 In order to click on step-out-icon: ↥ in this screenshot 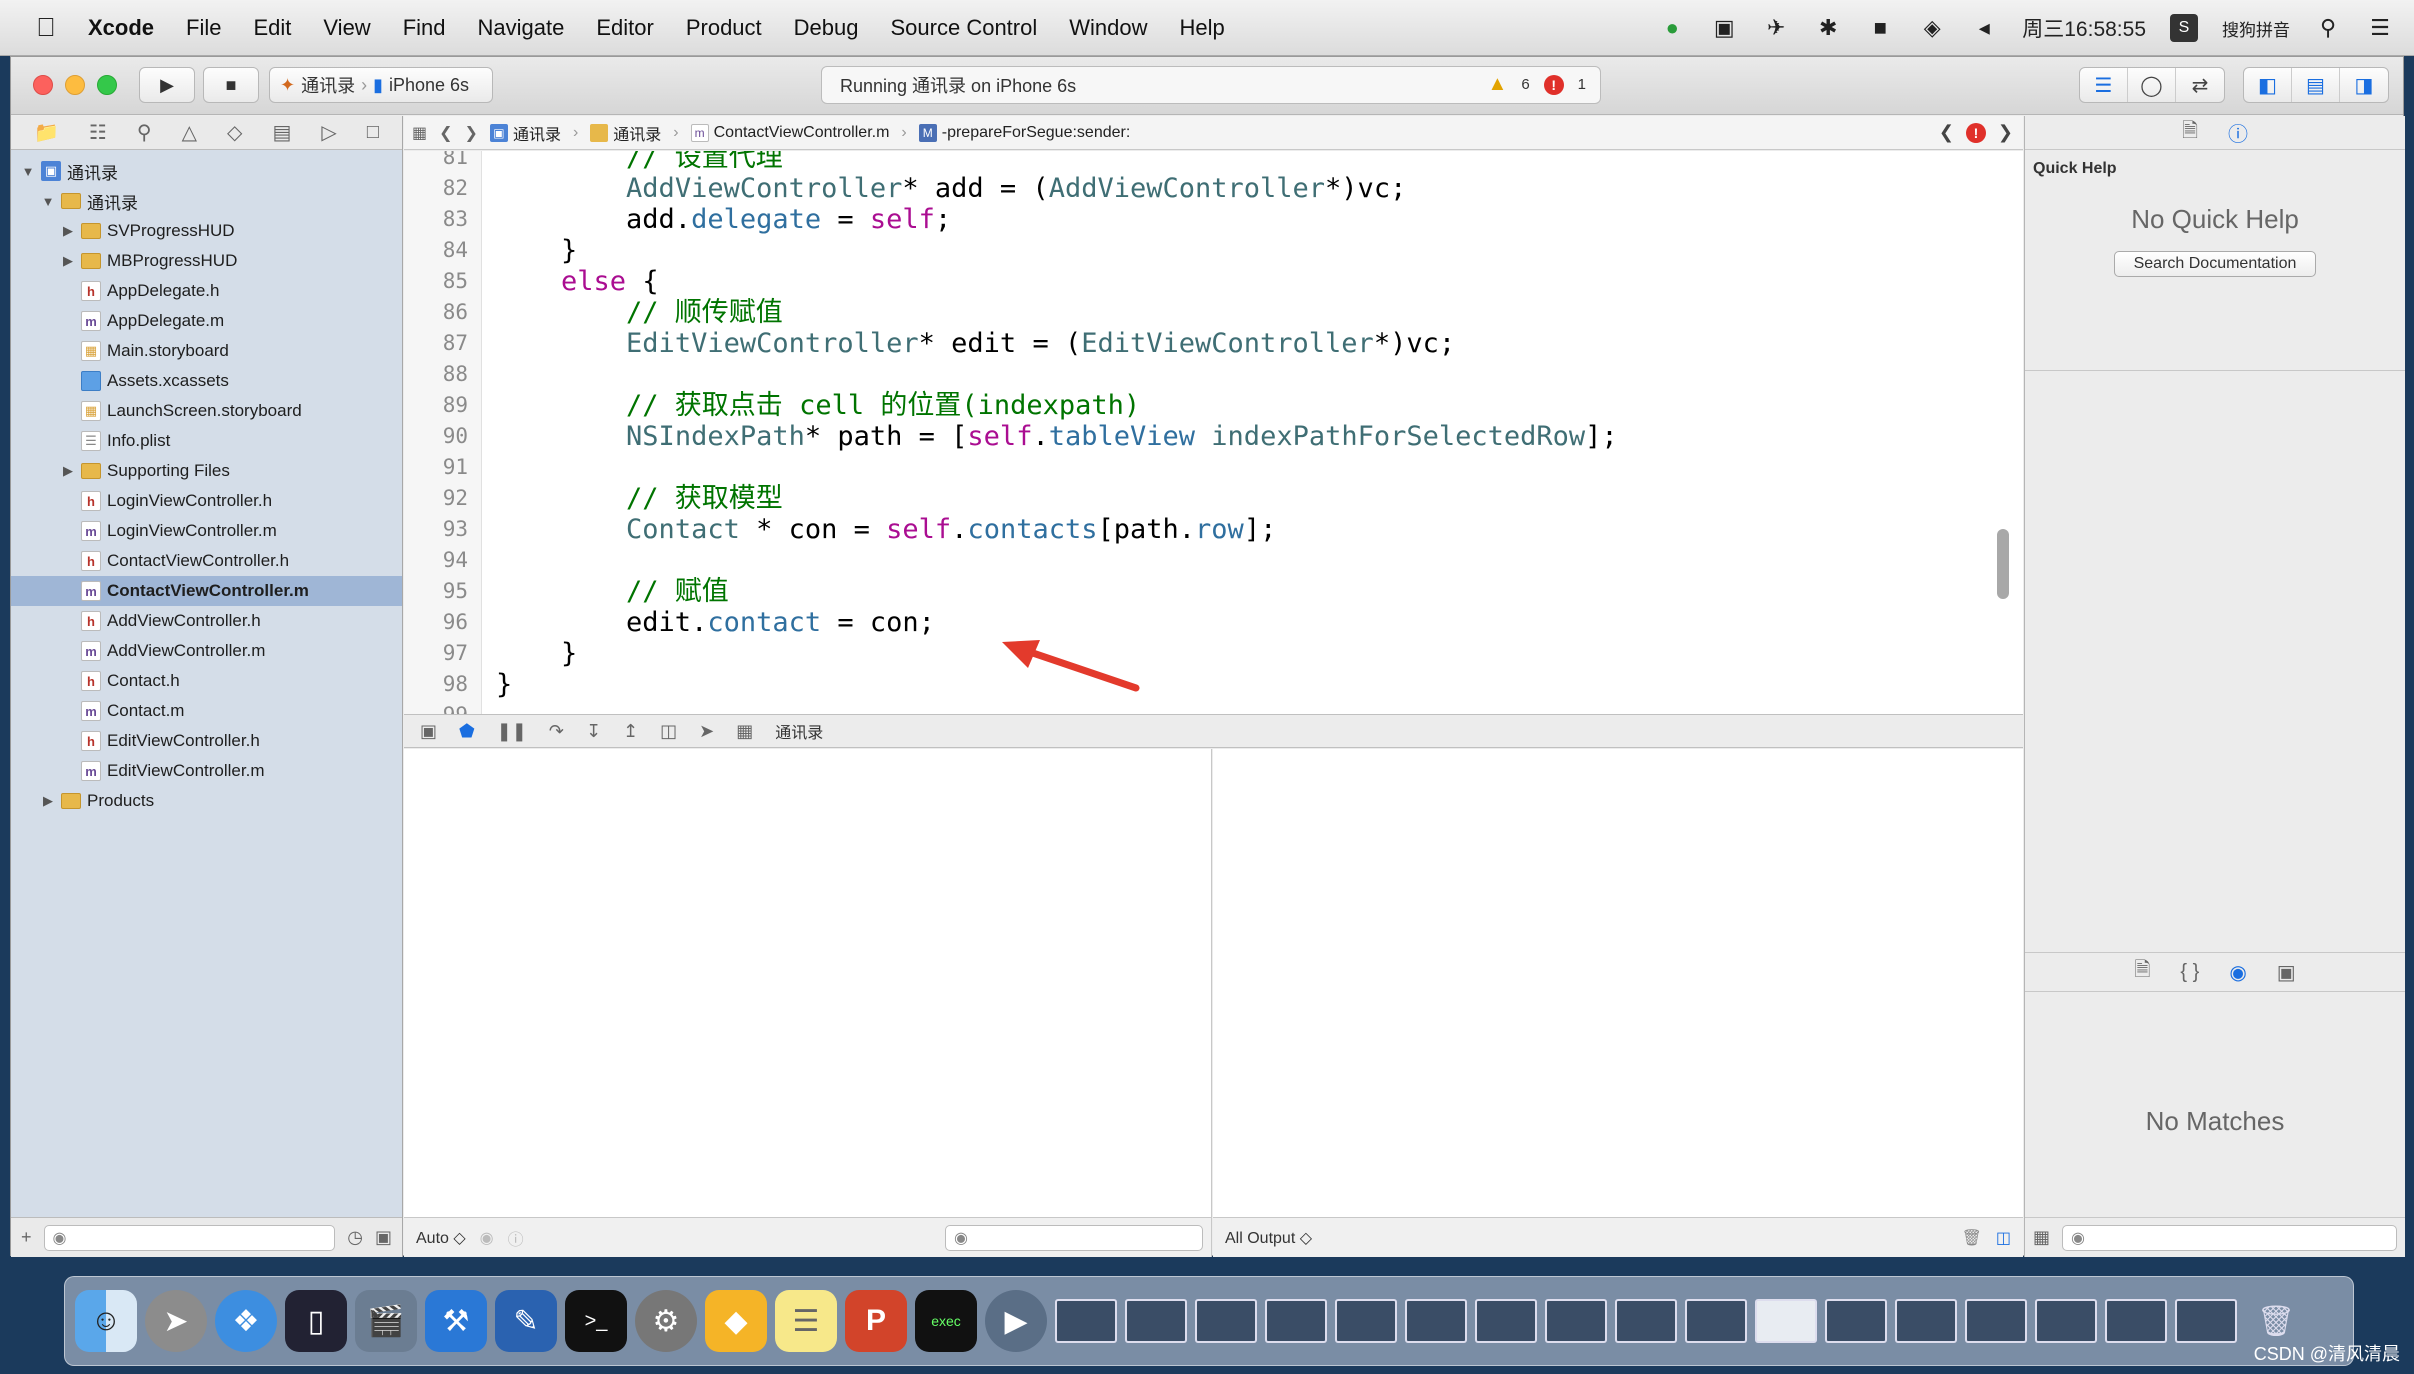, I will do `click(630, 731)`.